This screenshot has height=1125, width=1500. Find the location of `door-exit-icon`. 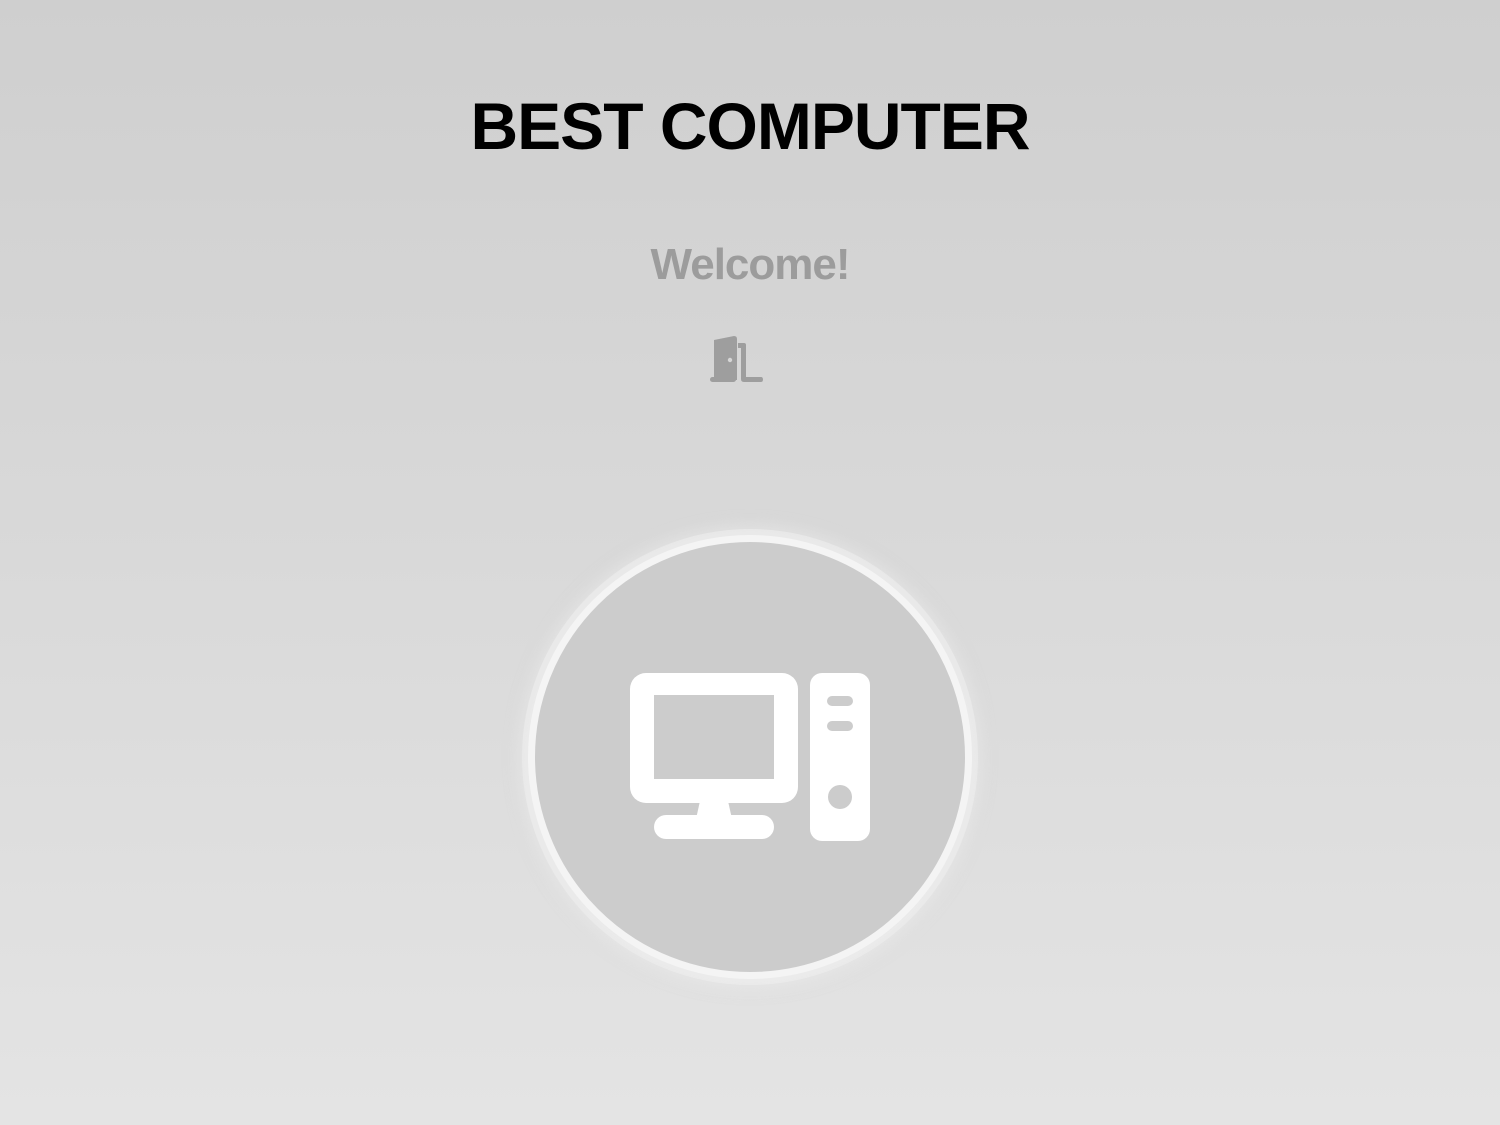

door-exit-icon is located at coordinates (736, 359).